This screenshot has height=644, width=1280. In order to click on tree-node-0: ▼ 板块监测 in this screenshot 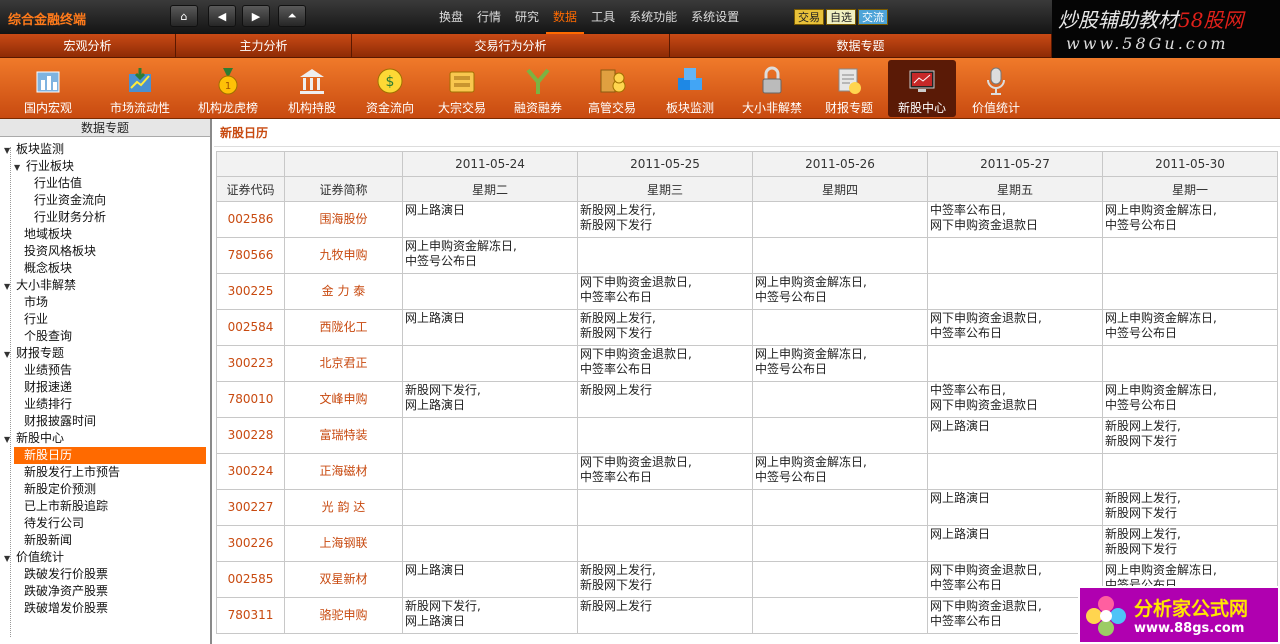, I will do `click(34, 149)`.